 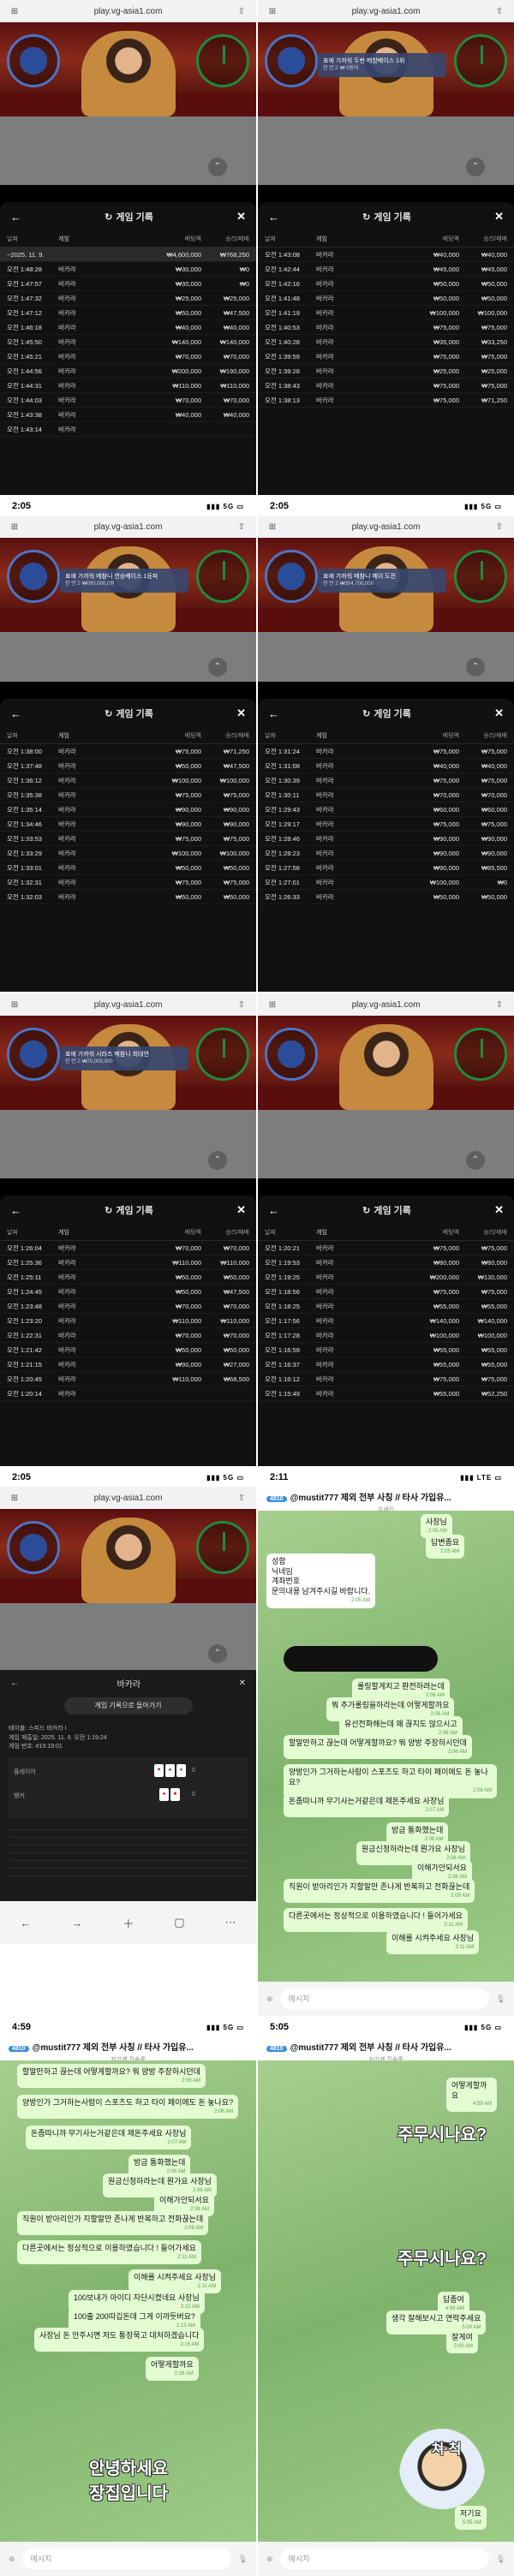 What do you see at coordinates (321, 1580) in the screenshot?
I see `chat-message: 성함 닉네임 계좌번호 문의내용 남겨주시길 바랍니다. 2:05 AM` at bounding box center [321, 1580].